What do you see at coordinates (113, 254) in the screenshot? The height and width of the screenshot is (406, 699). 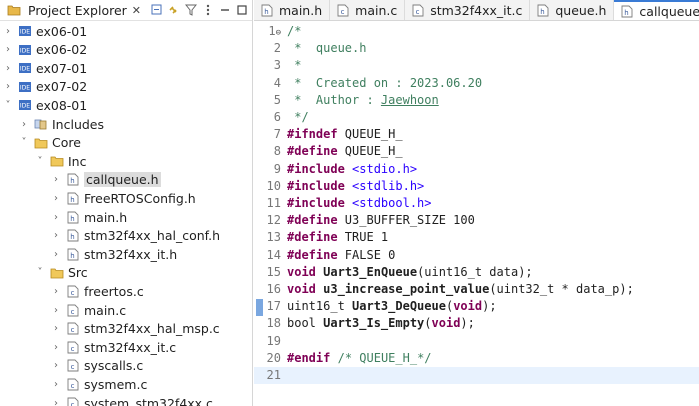 I see `tree-item: › h stm32f4xx_it.h` at bounding box center [113, 254].